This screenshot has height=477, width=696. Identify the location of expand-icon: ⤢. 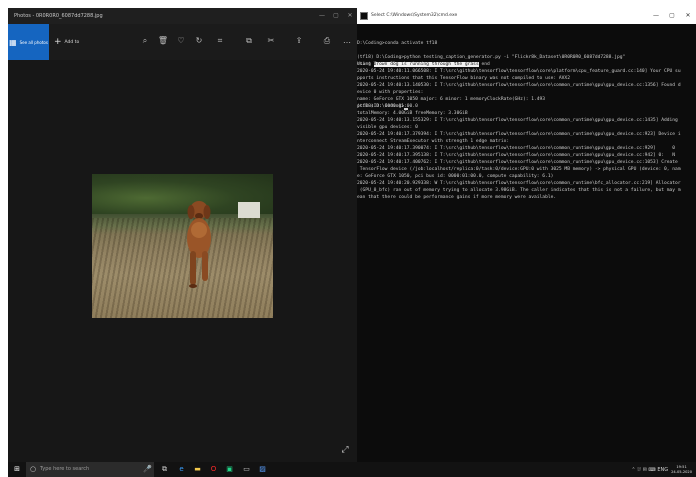
(345, 450).